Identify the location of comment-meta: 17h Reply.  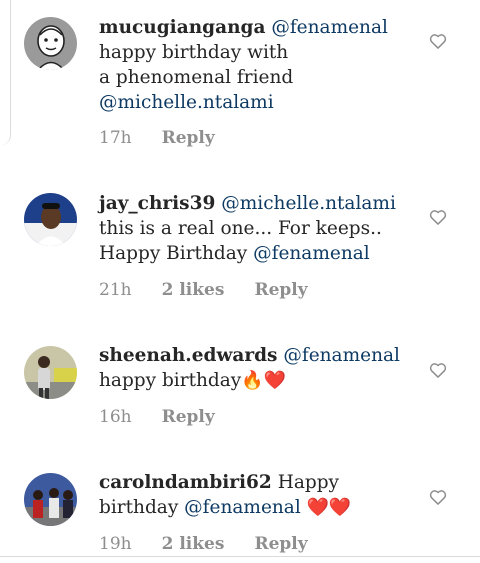
(157, 138).